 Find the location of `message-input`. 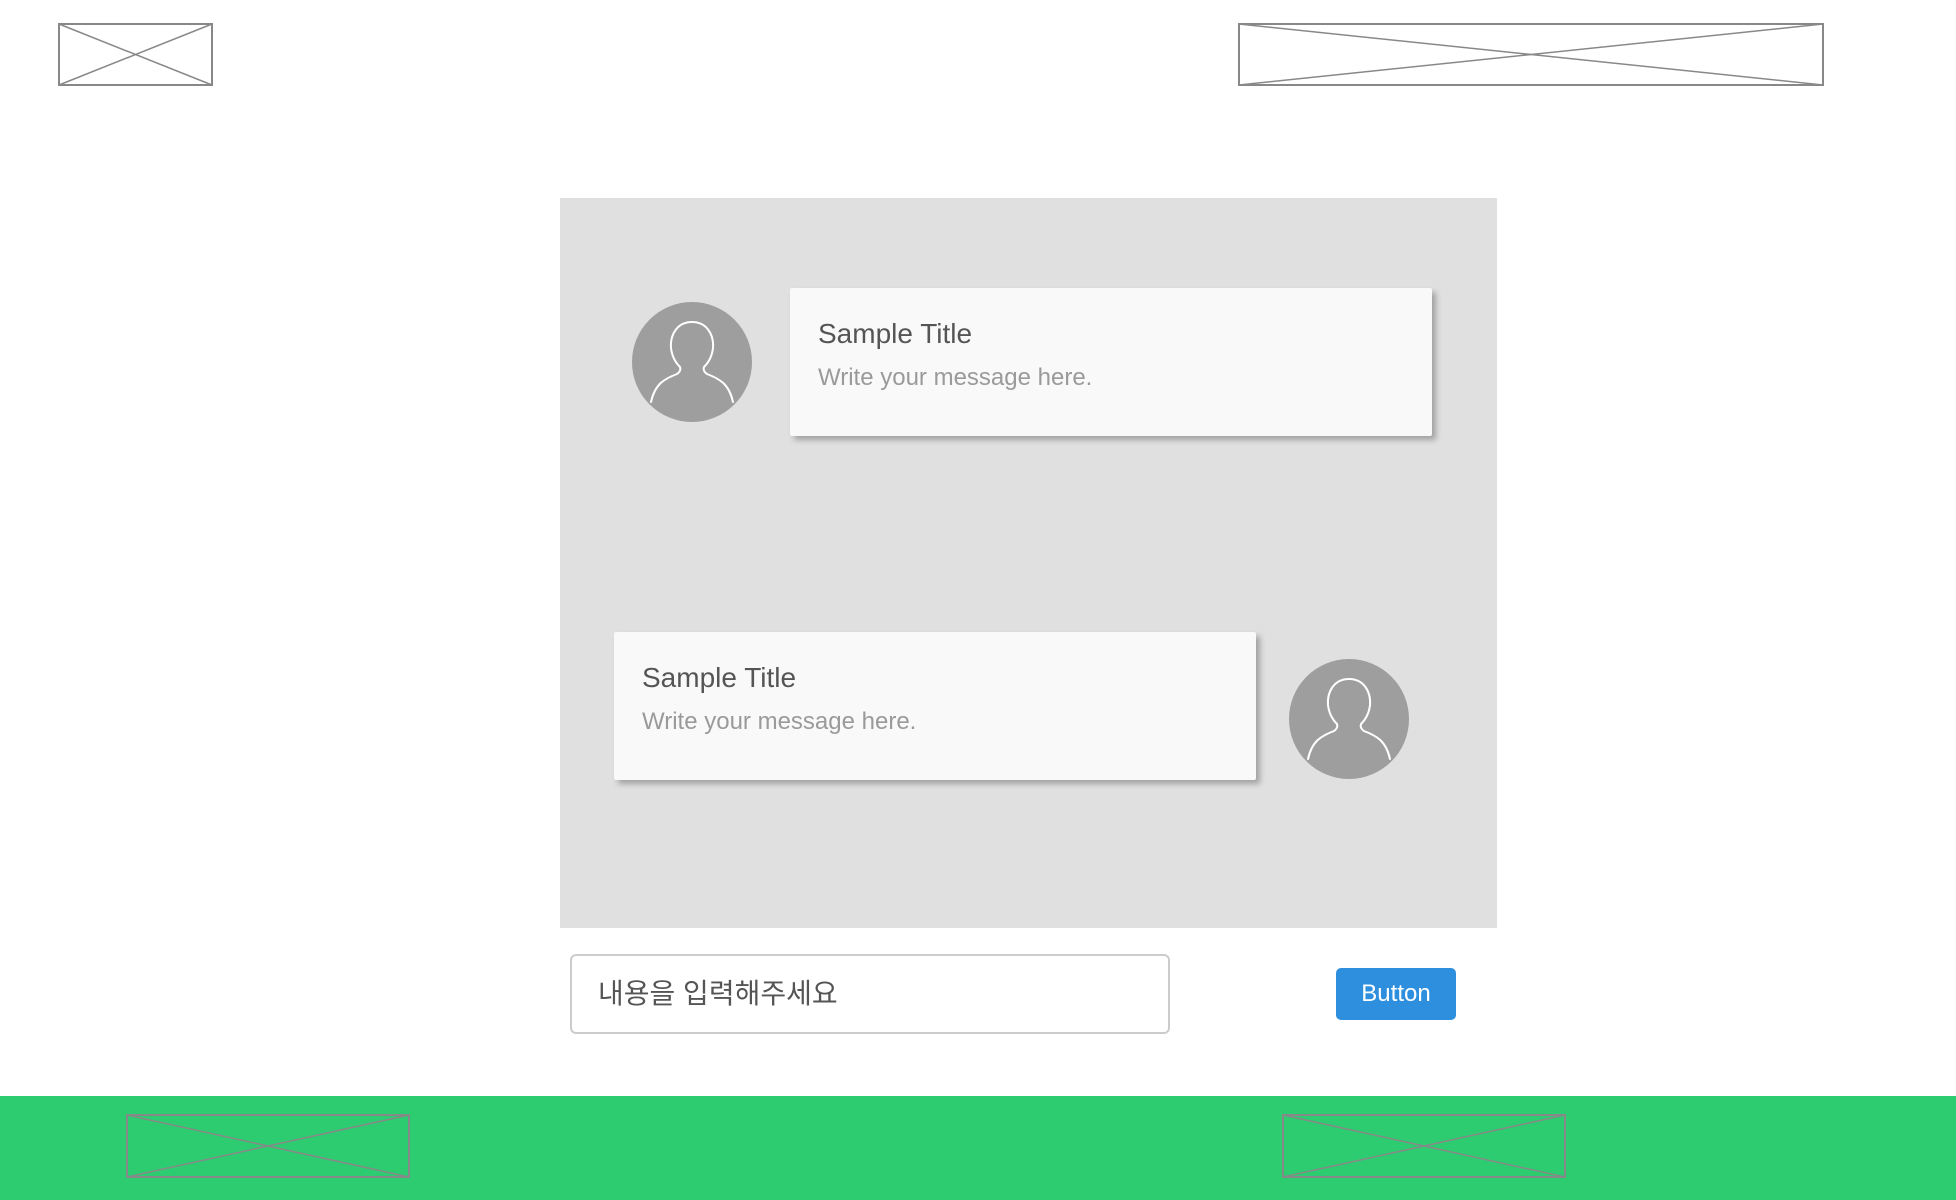

message-input is located at coordinates (870, 994).